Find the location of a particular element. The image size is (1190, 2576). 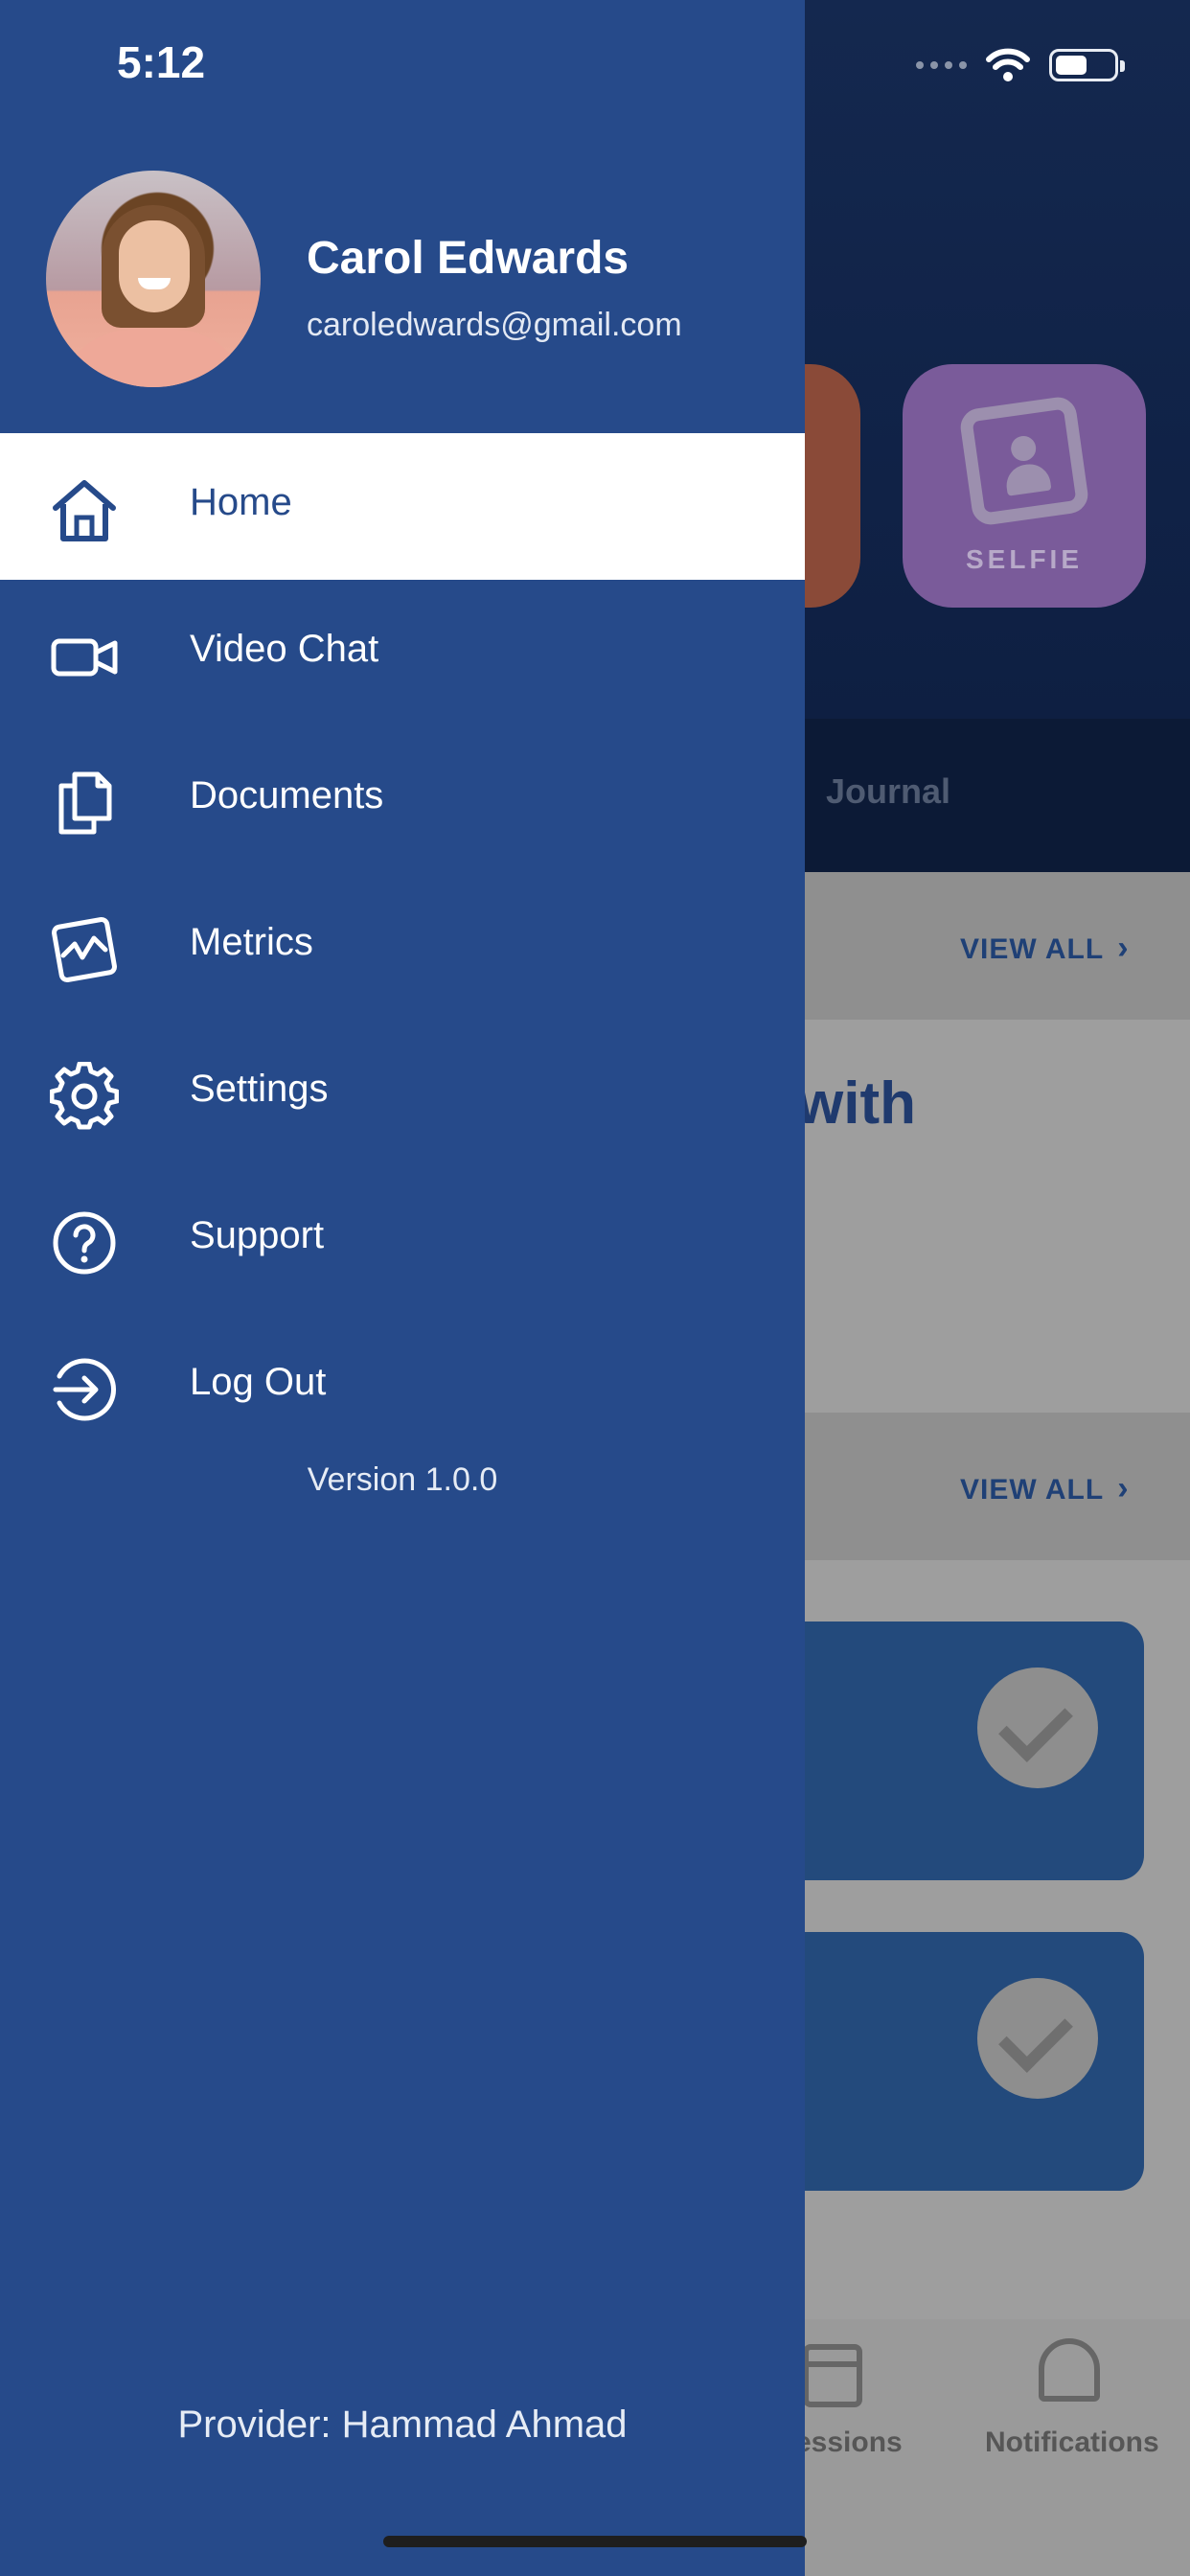

tab-journal: Journal is located at coordinates (889, 791).